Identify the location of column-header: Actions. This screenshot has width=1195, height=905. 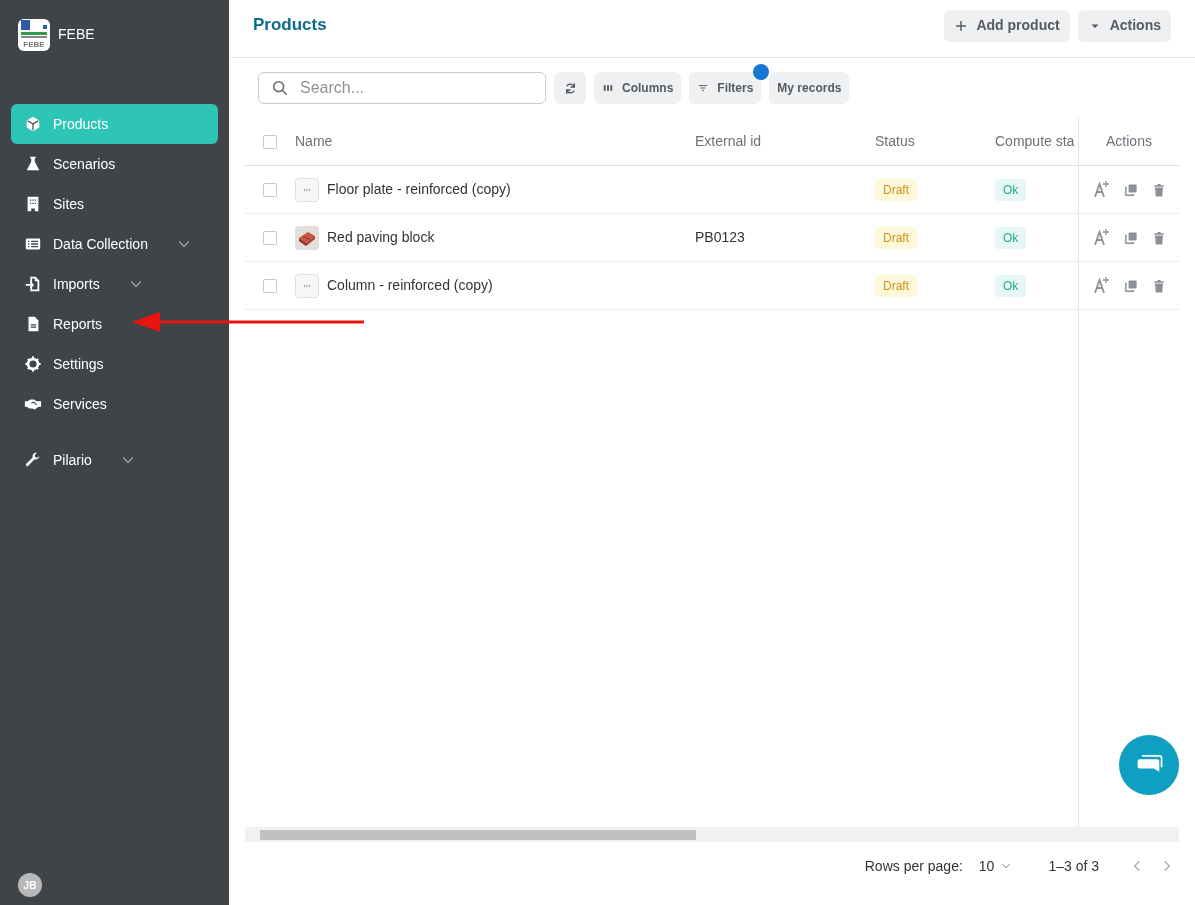
(1128, 141).